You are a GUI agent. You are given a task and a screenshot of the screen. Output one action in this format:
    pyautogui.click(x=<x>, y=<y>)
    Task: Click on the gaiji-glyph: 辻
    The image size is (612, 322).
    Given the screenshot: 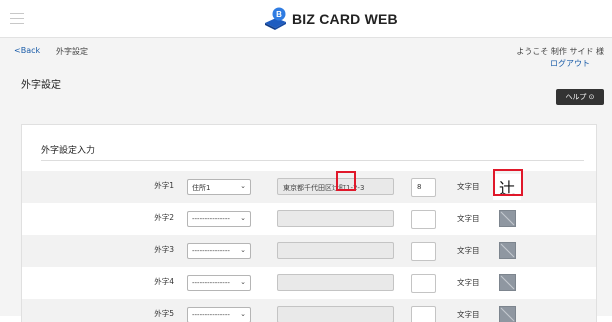 What is the action you would take?
    pyautogui.click(x=507, y=187)
    